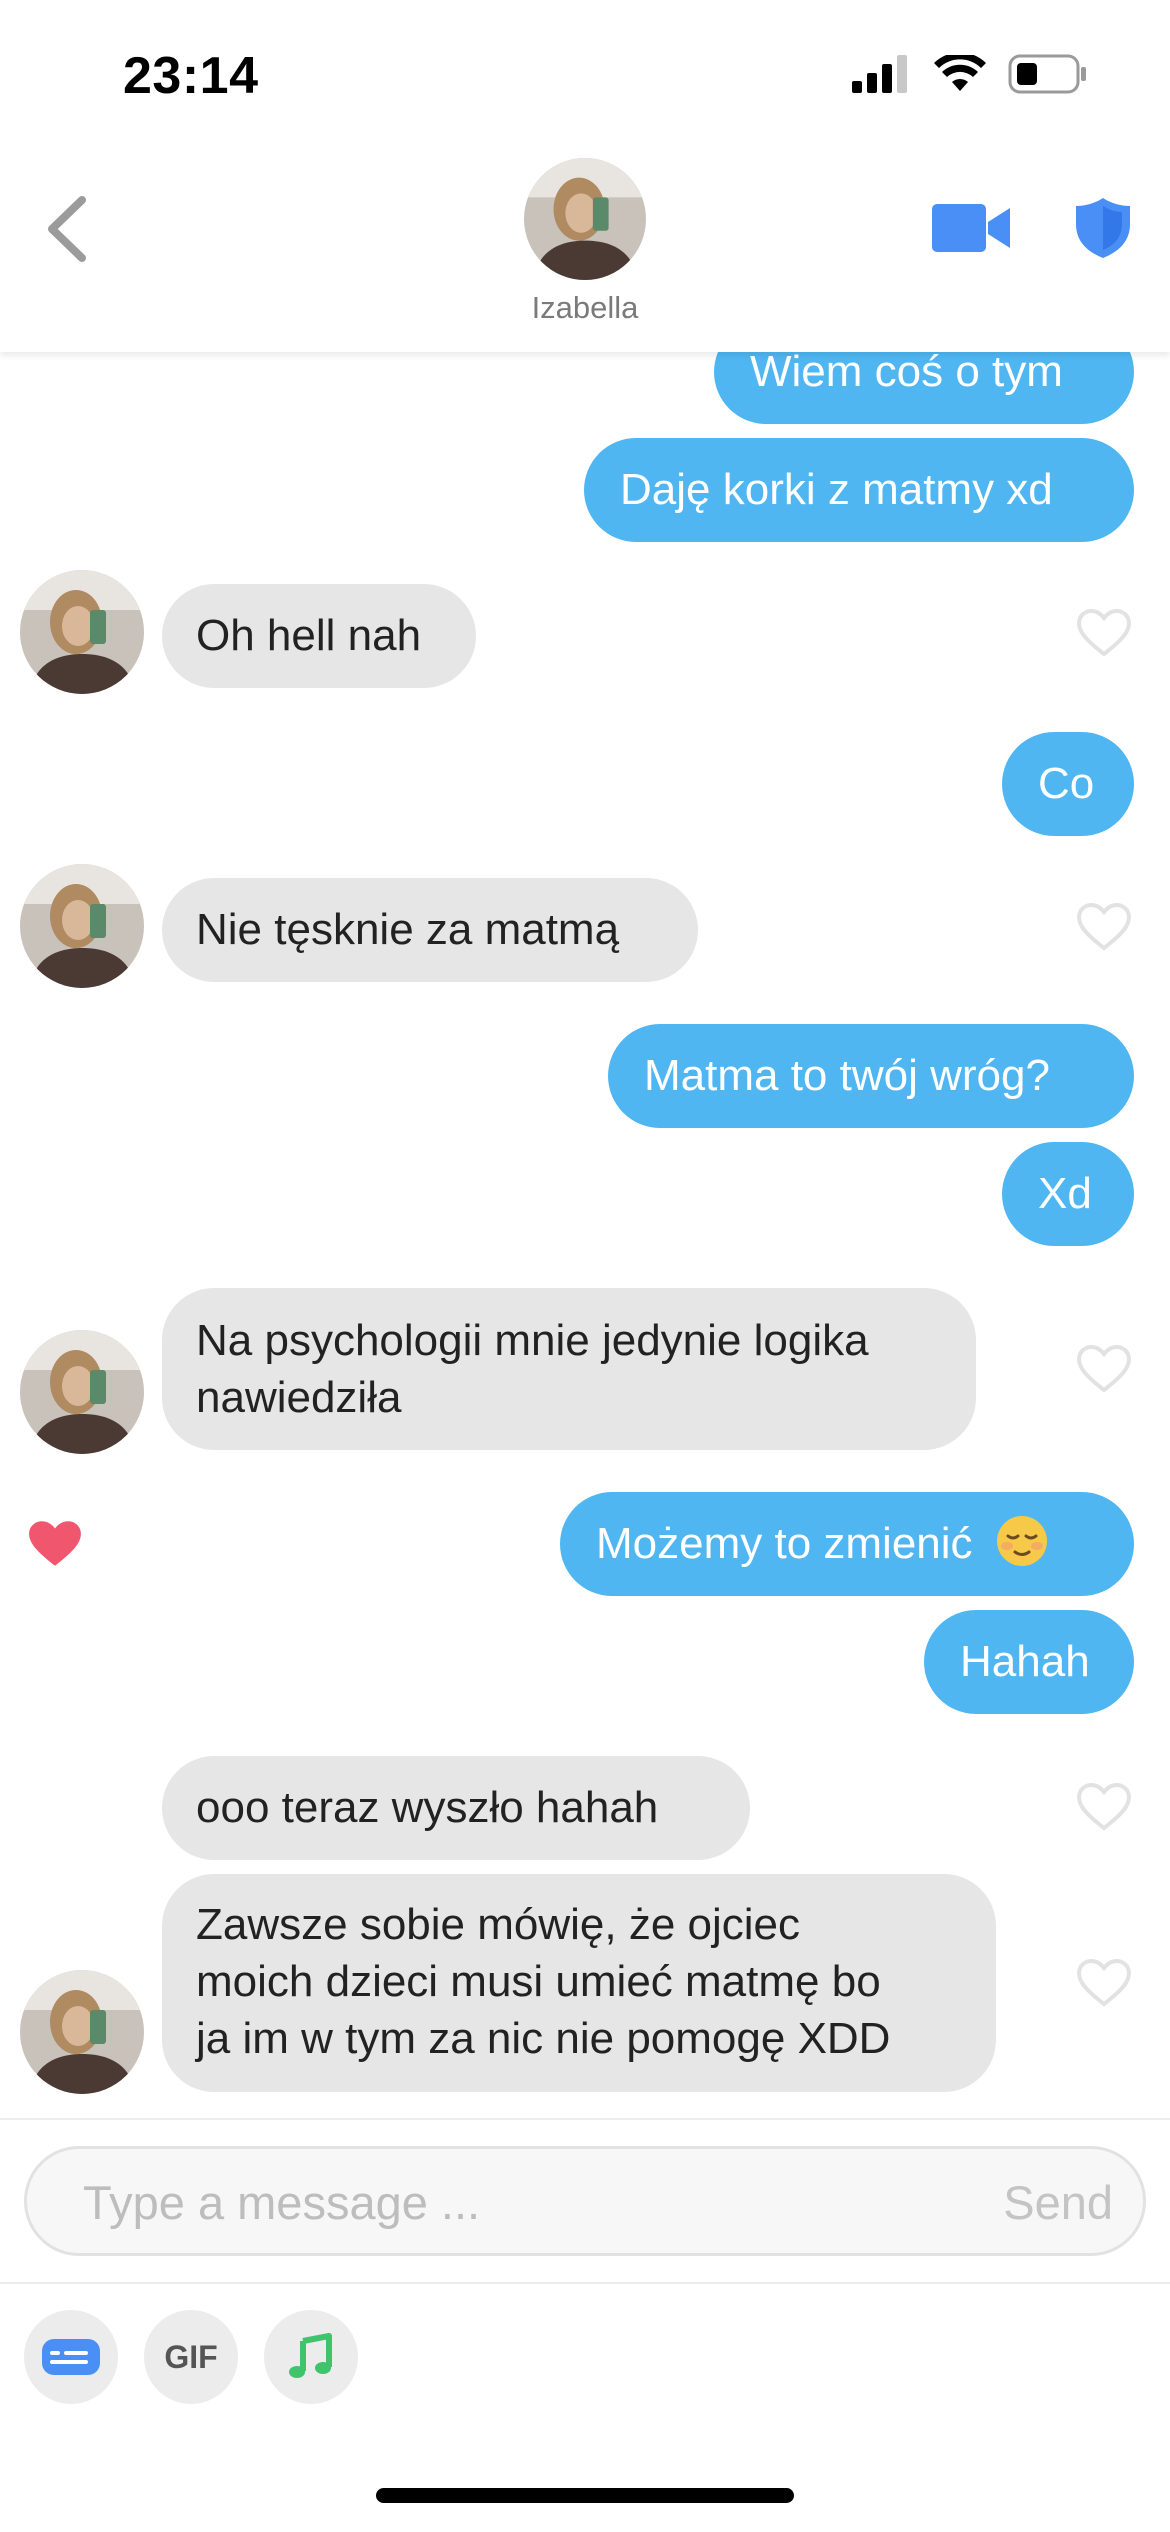 This screenshot has width=1170, height=2532. What do you see at coordinates (191, 76) in the screenshot?
I see `status-time: 23:14` at bounding box center [191, 76].